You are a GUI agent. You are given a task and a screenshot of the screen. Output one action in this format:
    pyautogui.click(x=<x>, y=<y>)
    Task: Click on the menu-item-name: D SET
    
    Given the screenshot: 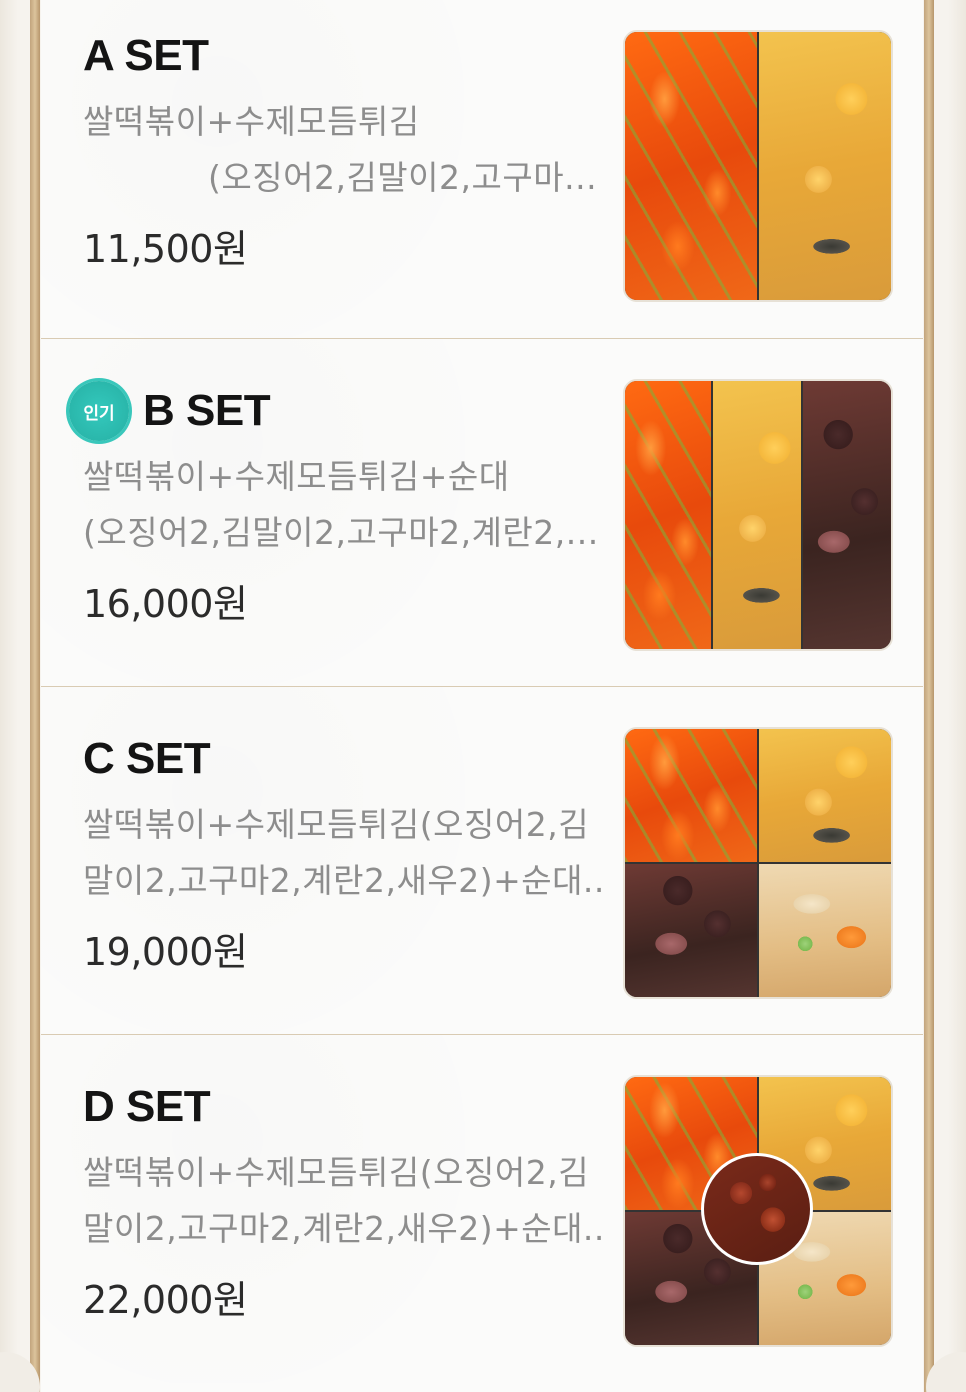 What is the action you would take?
    pyautogui.click(x=147, y=1106)
    